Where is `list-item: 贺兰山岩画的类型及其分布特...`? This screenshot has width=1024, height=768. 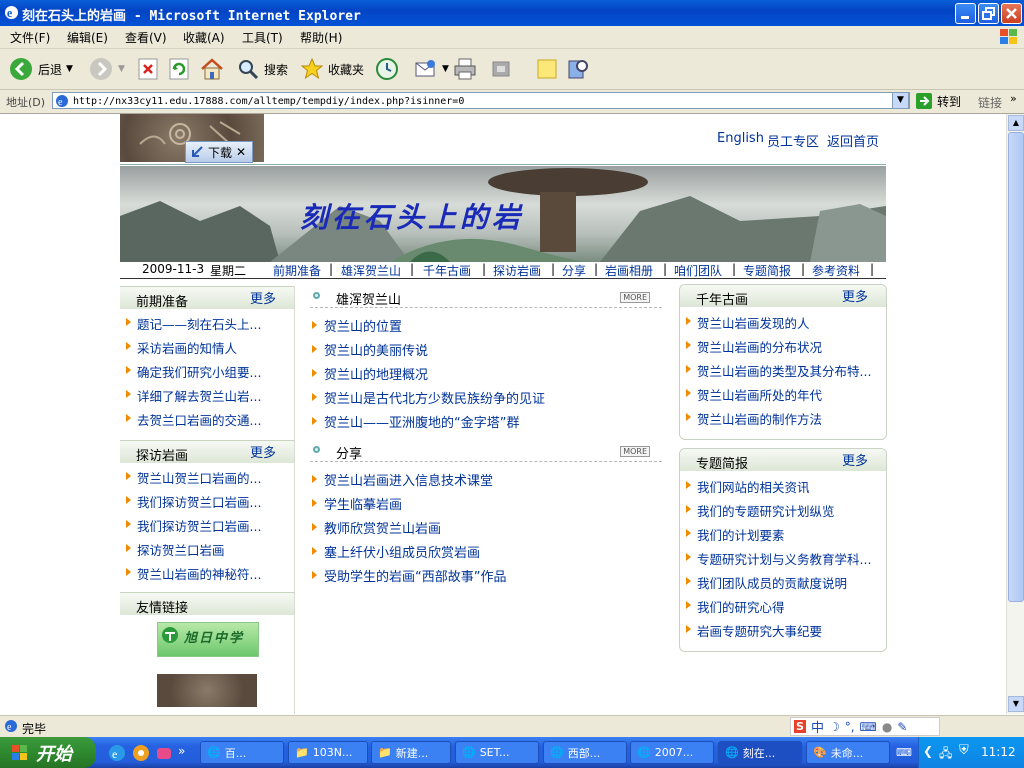
list-item: 贺兰山岩画的类型及其分布特... is located at coordinates (778, 370).